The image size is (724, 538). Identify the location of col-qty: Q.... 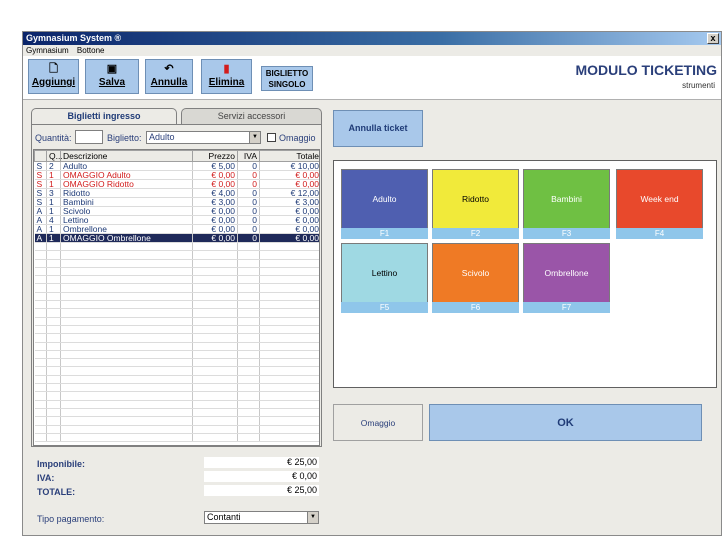
(54, 156).